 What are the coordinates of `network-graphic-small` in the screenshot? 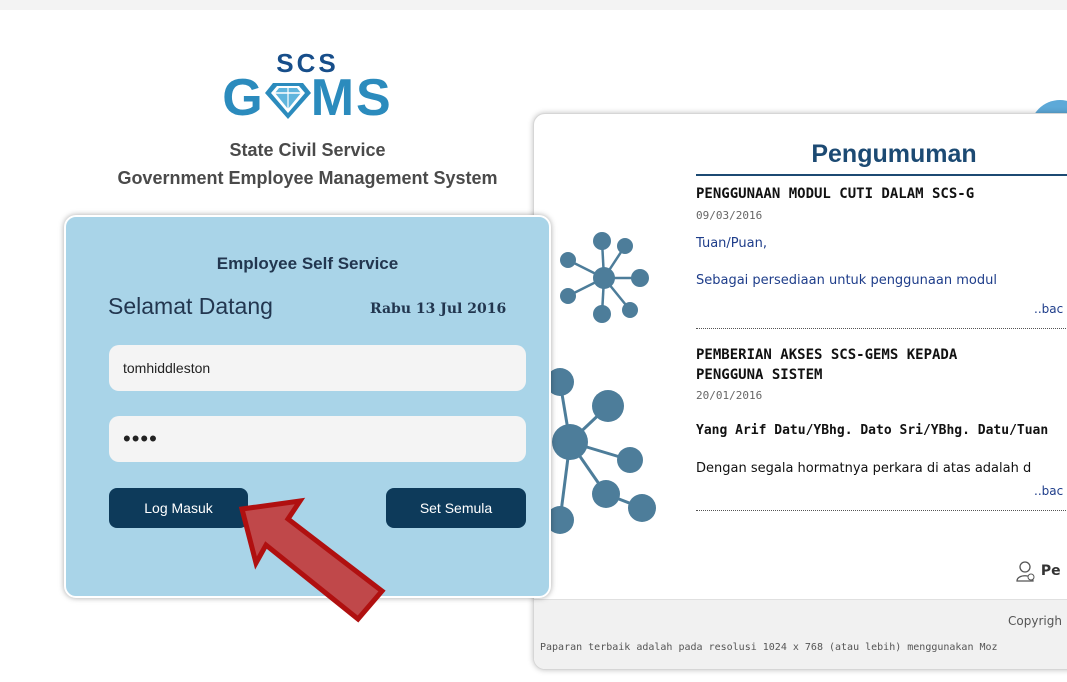 It's located at (600, 280).